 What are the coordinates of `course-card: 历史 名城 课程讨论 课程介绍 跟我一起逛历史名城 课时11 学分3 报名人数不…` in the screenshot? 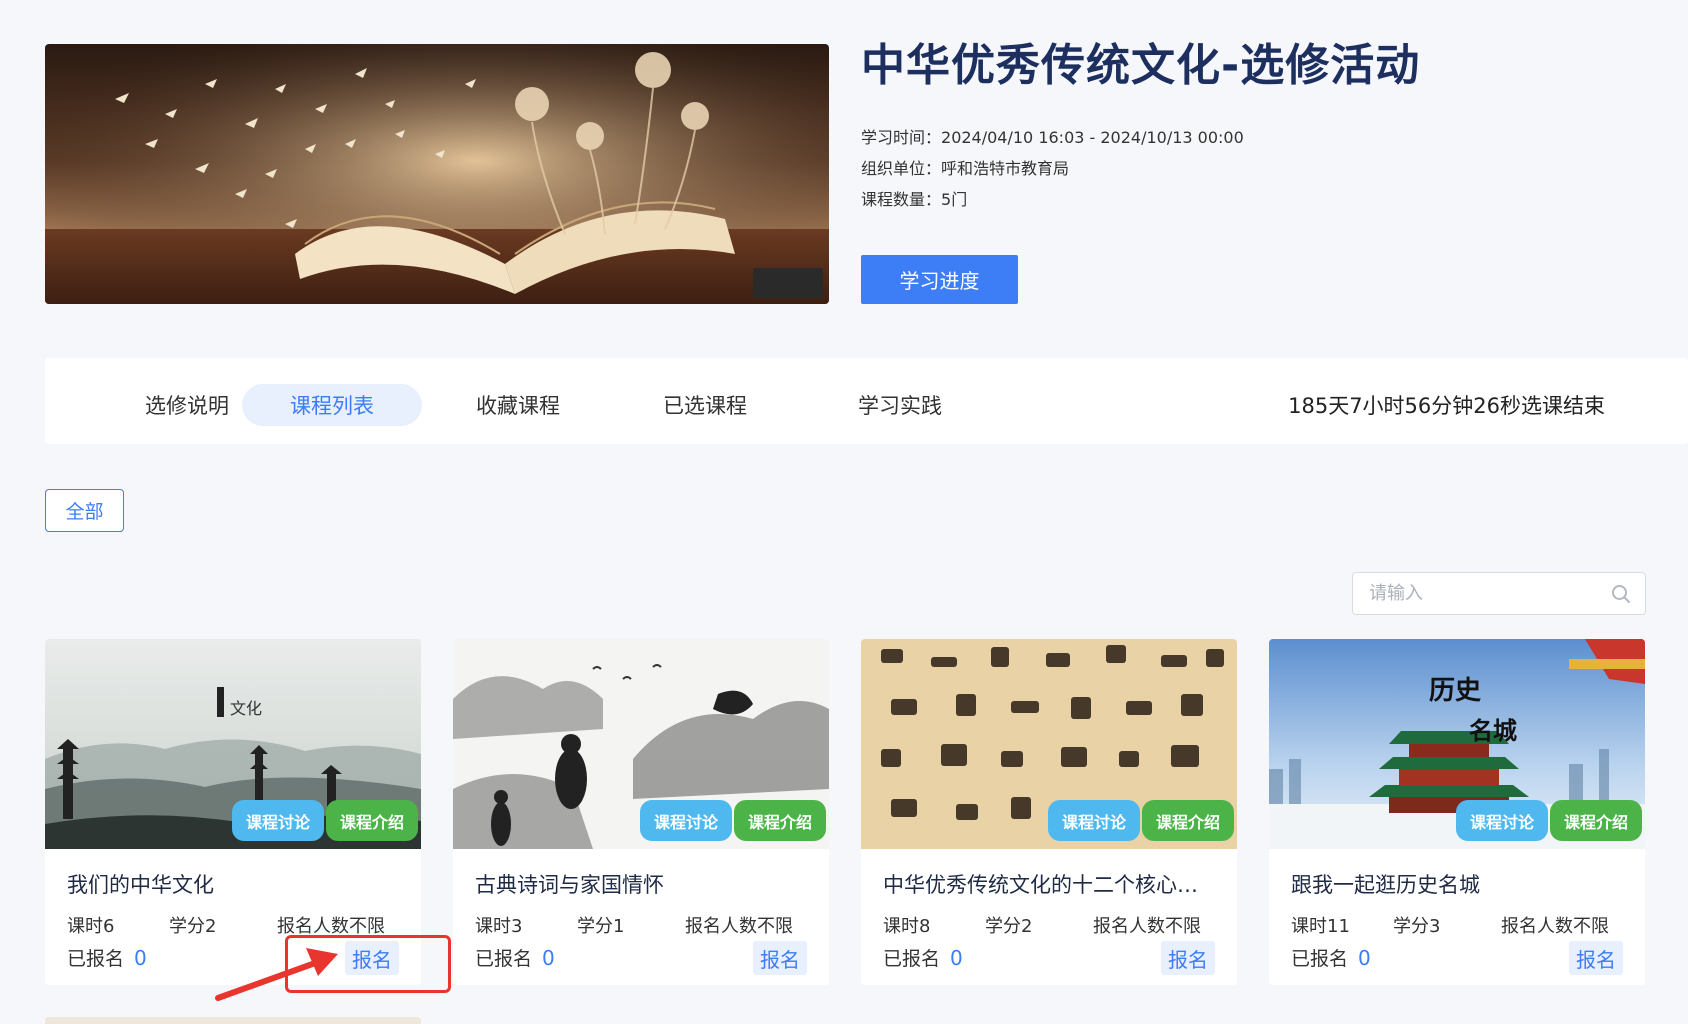 It's located at (1457, 812).